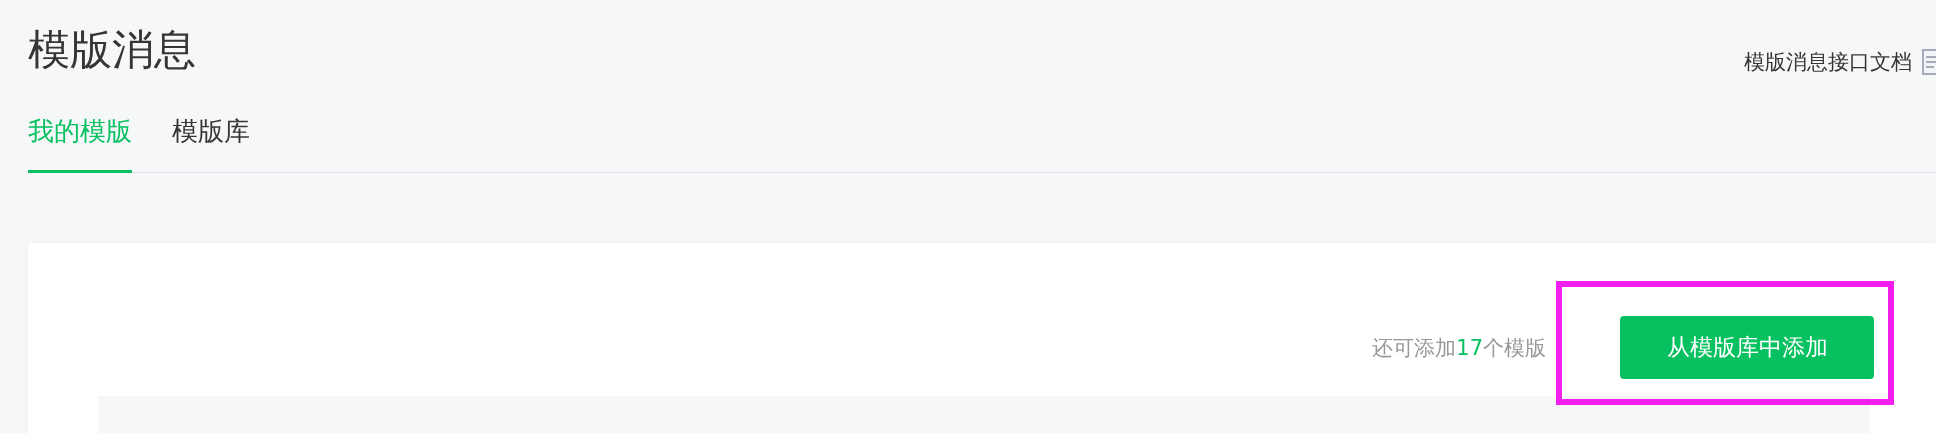  What do you see at coordinates (112, 50) in the screenshot?
I see `page-title: 模版消息` at bounding box center [112, 50].